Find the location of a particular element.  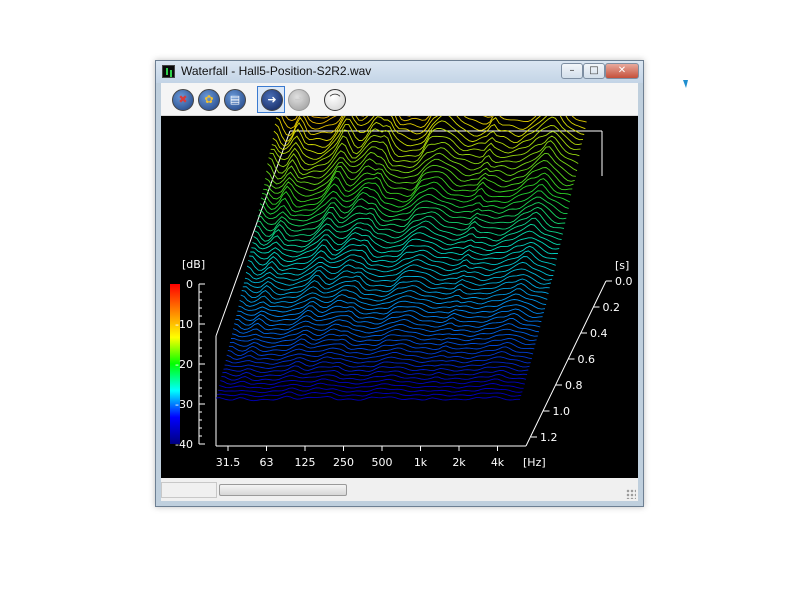

desktop-marker is located at coordinates (685, 84).